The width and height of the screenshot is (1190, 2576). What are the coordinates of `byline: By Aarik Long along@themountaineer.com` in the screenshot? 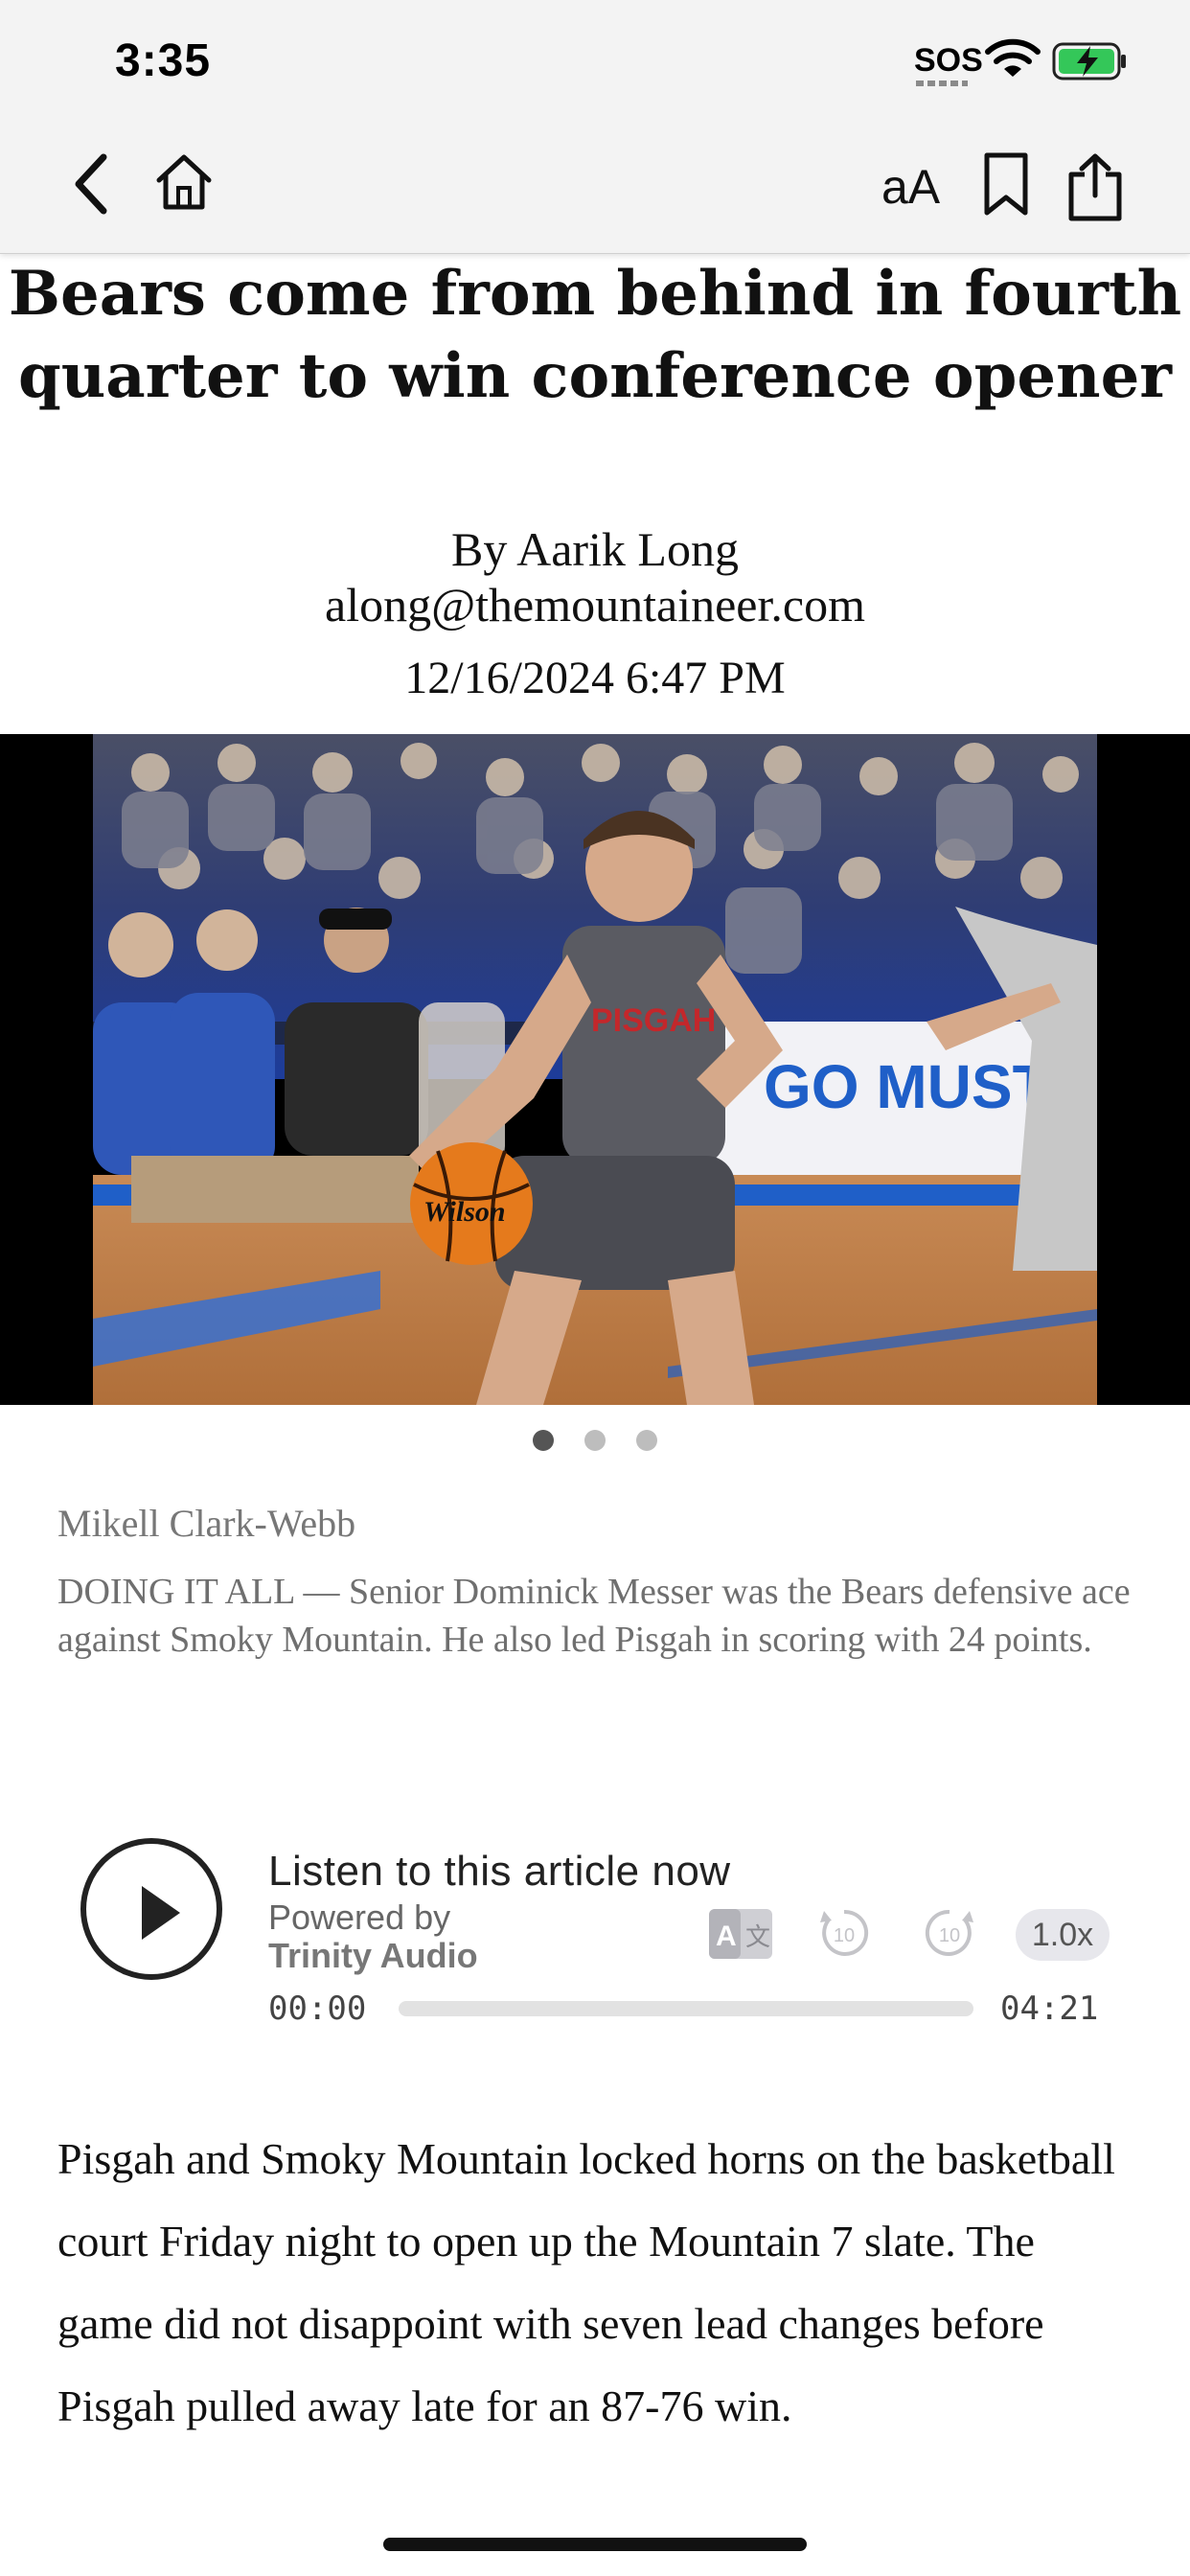 It's located at (595, 576).